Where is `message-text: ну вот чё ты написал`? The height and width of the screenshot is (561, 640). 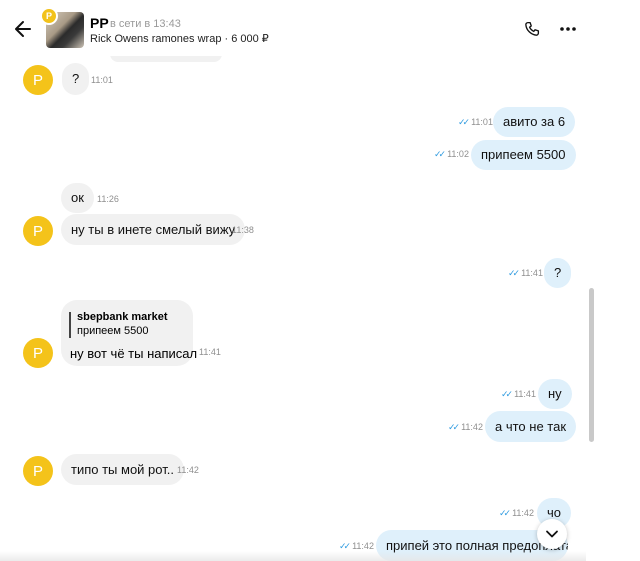
message-text: ну вот чё ты написал is located at coordinates (134, 353).